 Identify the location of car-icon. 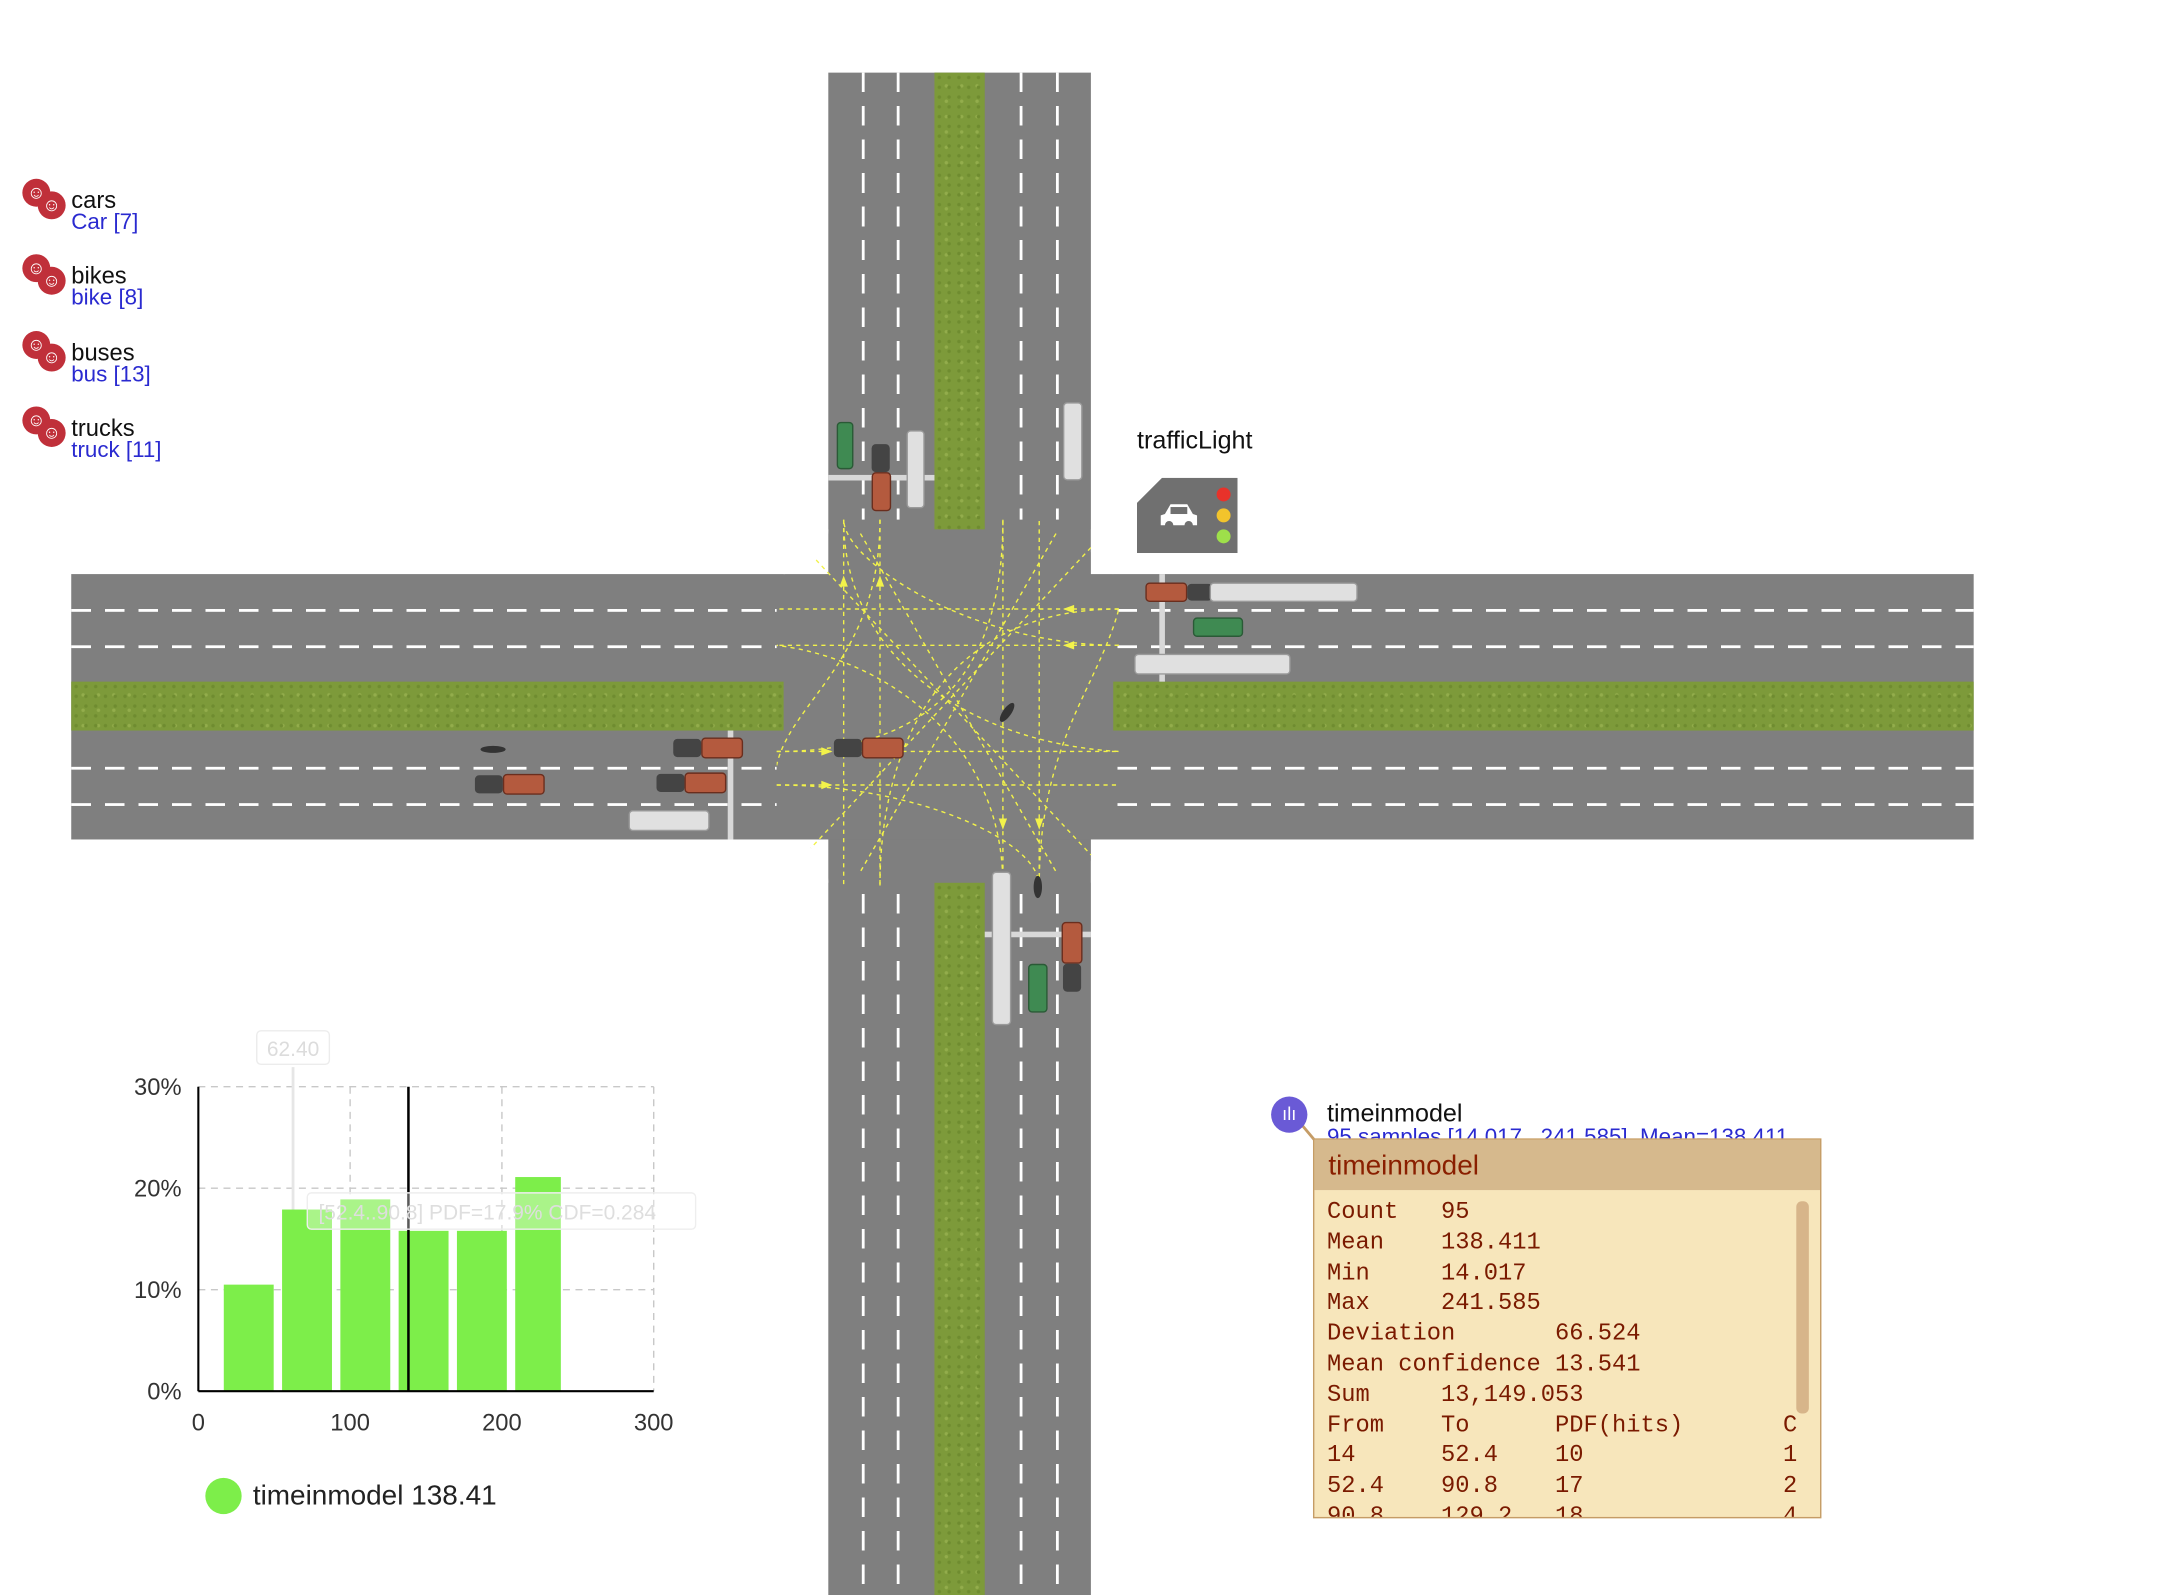
(1179, 517).